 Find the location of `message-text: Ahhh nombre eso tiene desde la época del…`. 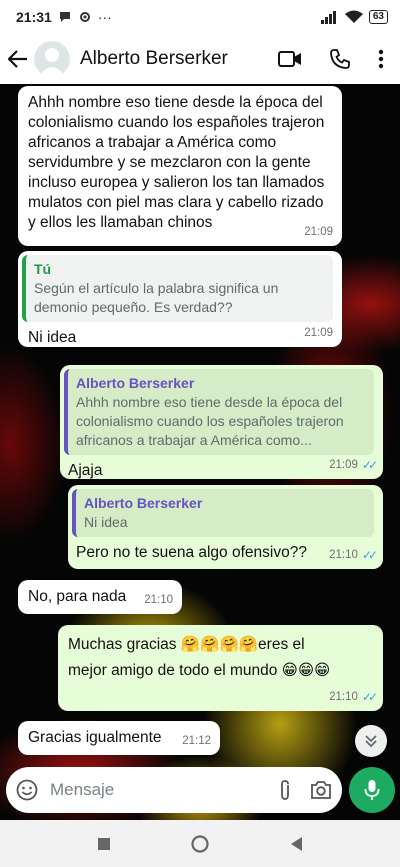

message-text: Ahhh nombre eso tiene desde la época del… is located at coordinates (176, 162).